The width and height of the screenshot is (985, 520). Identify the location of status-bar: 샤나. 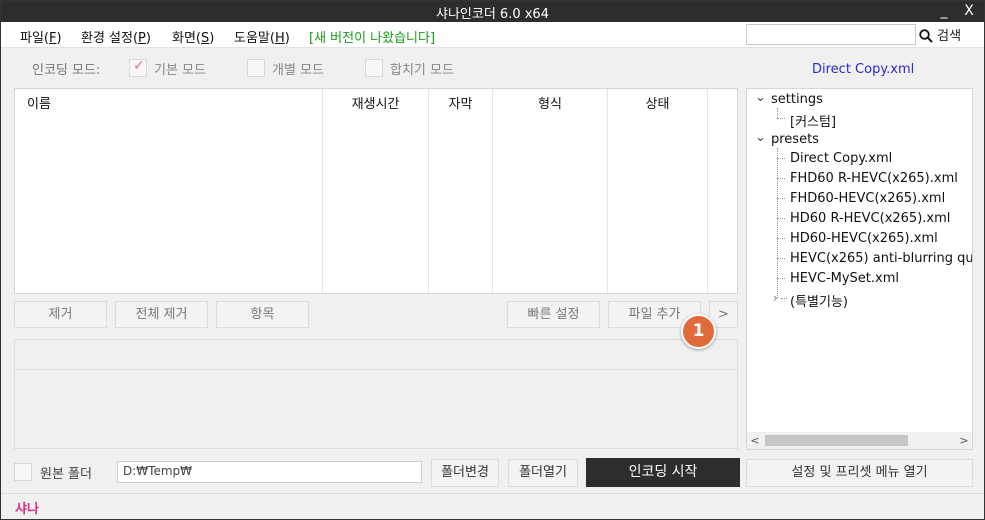
(492, 506).